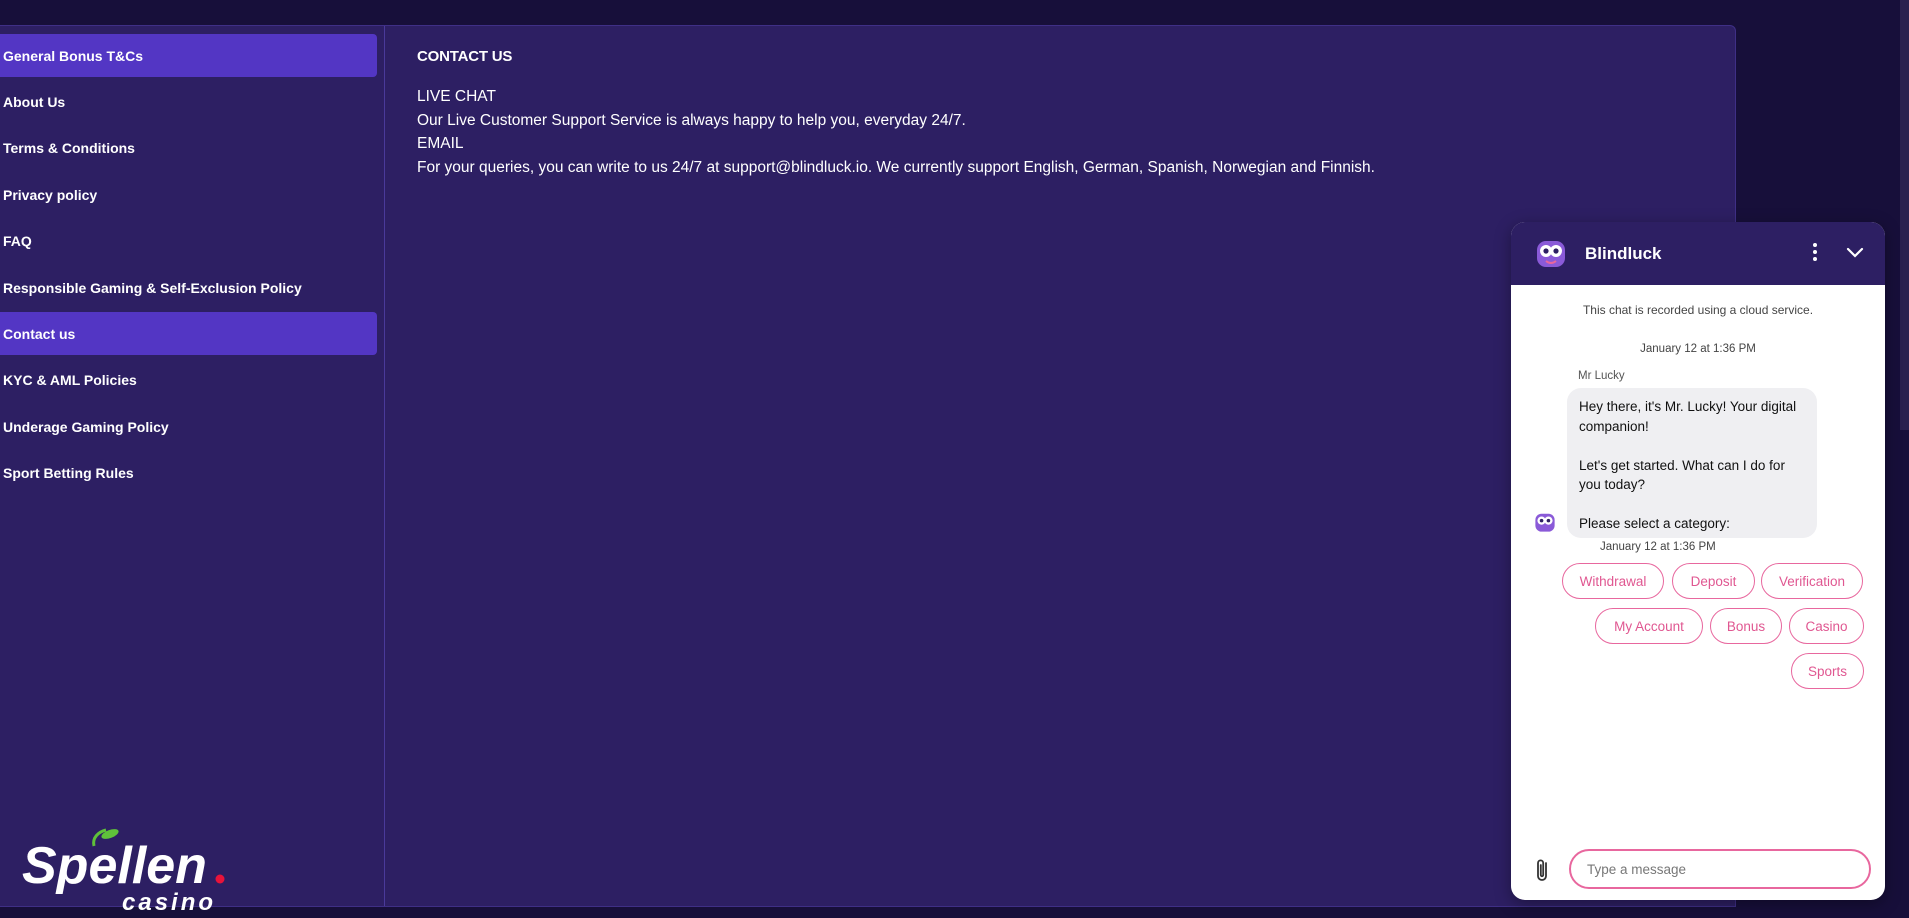  Describe the element at coordinates (1682, 465) in the screenshot. I see `message-line: Let's get started. What can I do for` at that location.